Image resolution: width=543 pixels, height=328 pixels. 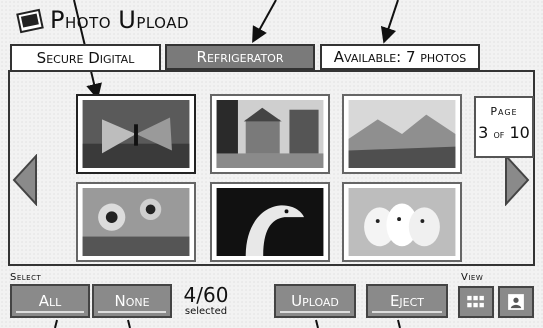 I want to click on selected-label: selected, so click(x=206, y=311).